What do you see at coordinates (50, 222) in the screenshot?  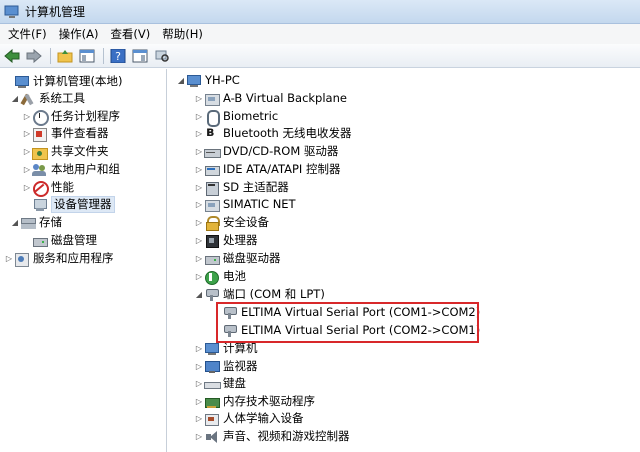 I see `tree-item-label: 存储` at bounding box center [50, 222].